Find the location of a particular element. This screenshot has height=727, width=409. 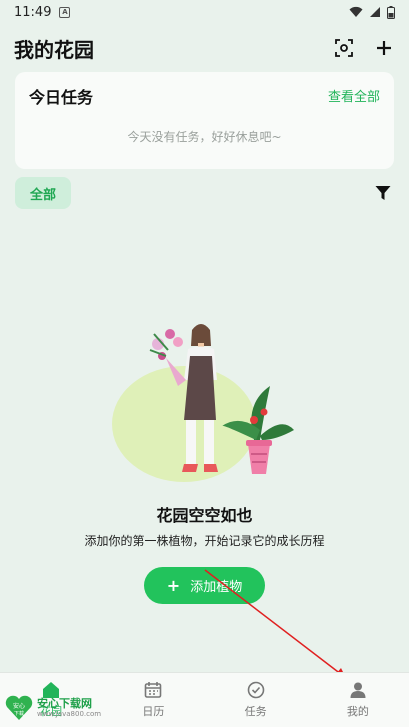

nav-label-calendar: 日历 is located at coordinates (153, 711).